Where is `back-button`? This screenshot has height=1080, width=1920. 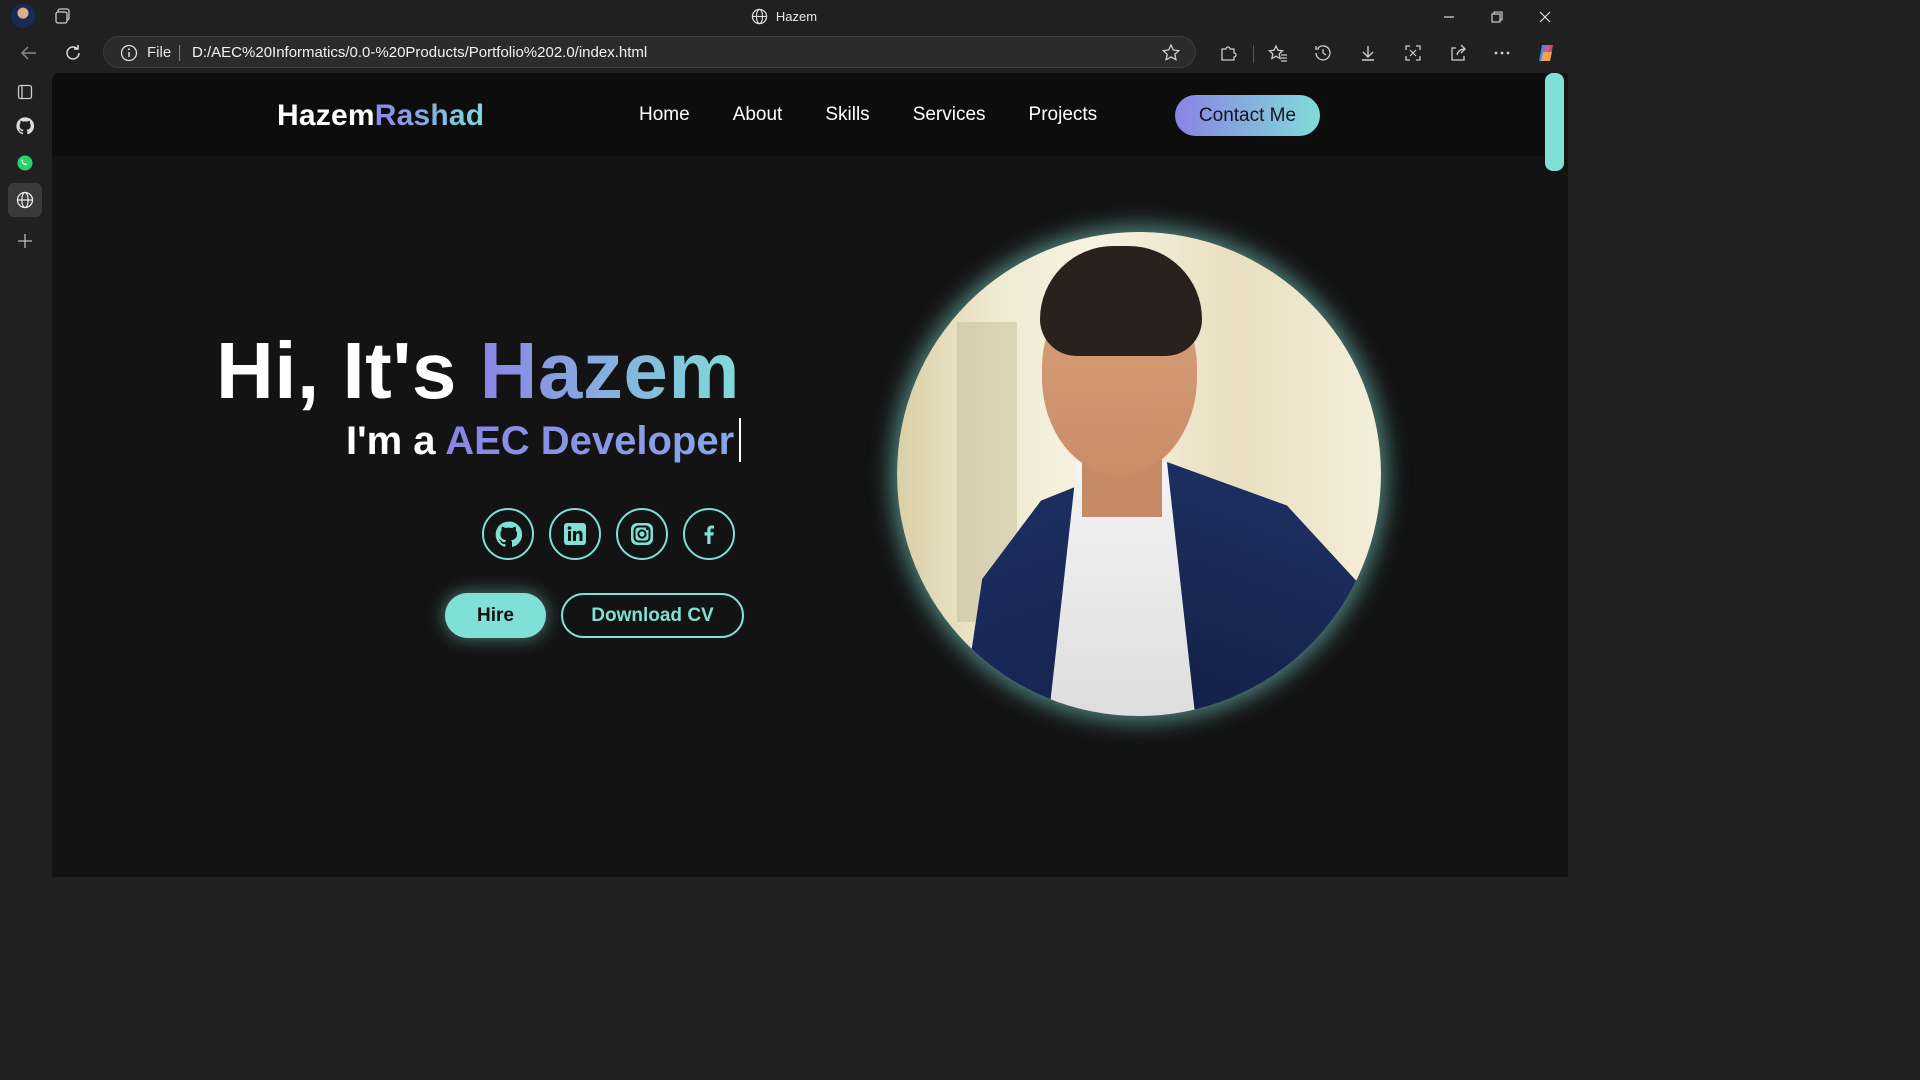 back-button is located at coordinates (29, 53).